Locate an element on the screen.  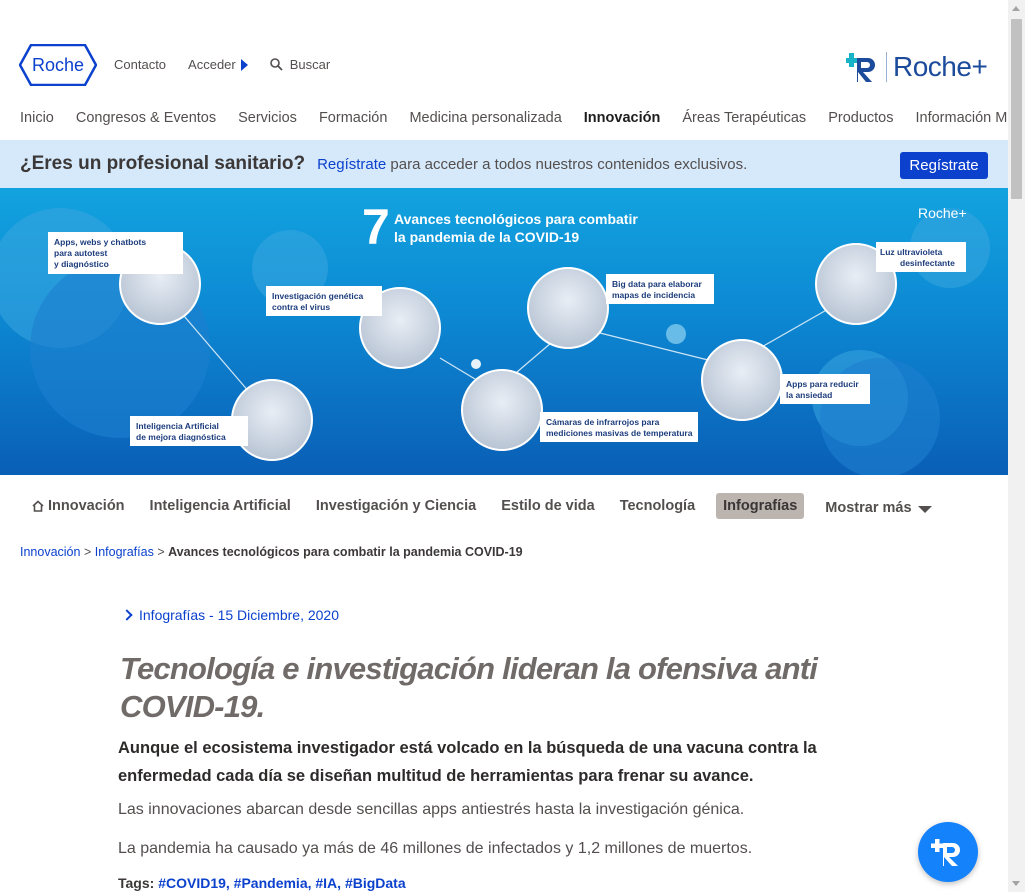
hero-title-line1: Avances tecnológicos para combatir is located at coordinates (516, 219).